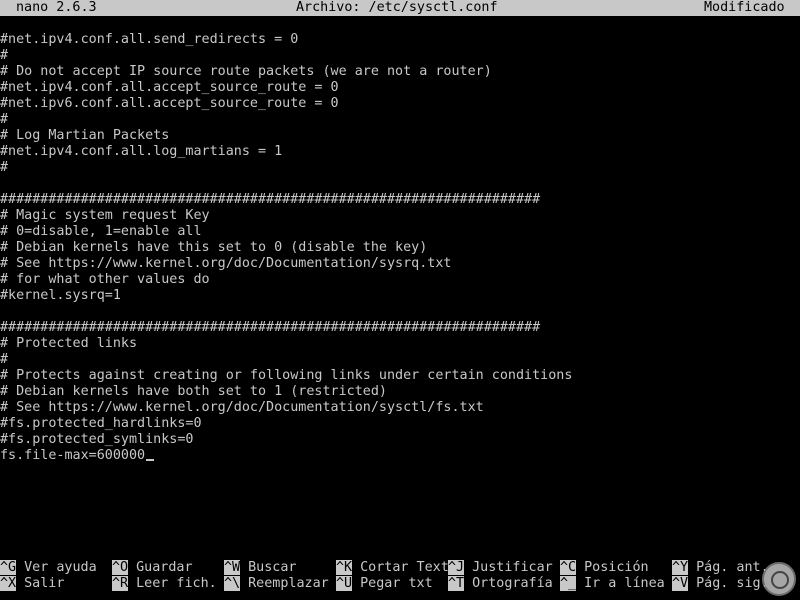  I want to click on shortcut-item: ^U Pegar txt, so click(384, 584).